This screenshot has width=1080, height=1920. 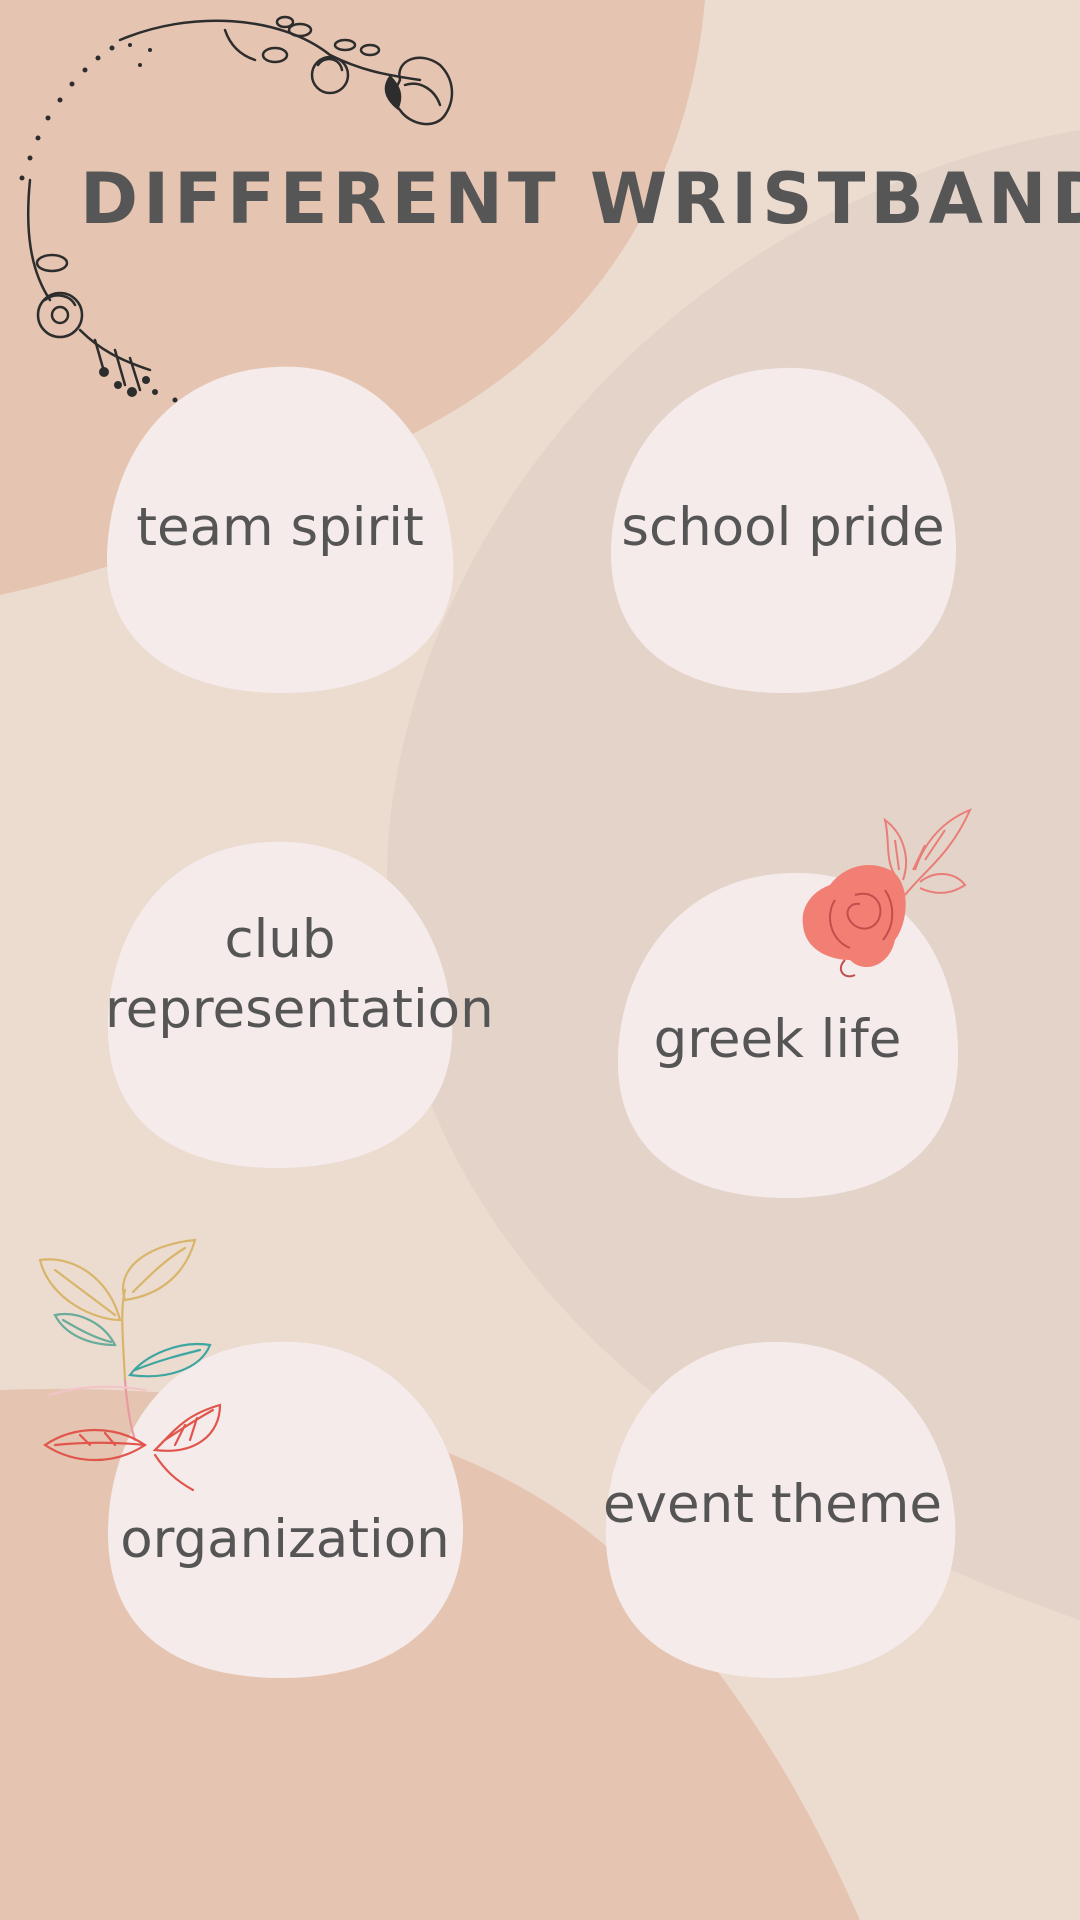 What do you see at coordinates (887, 893) in the screenshot?
I see `rose-icon` at bounding box center [887, 893].